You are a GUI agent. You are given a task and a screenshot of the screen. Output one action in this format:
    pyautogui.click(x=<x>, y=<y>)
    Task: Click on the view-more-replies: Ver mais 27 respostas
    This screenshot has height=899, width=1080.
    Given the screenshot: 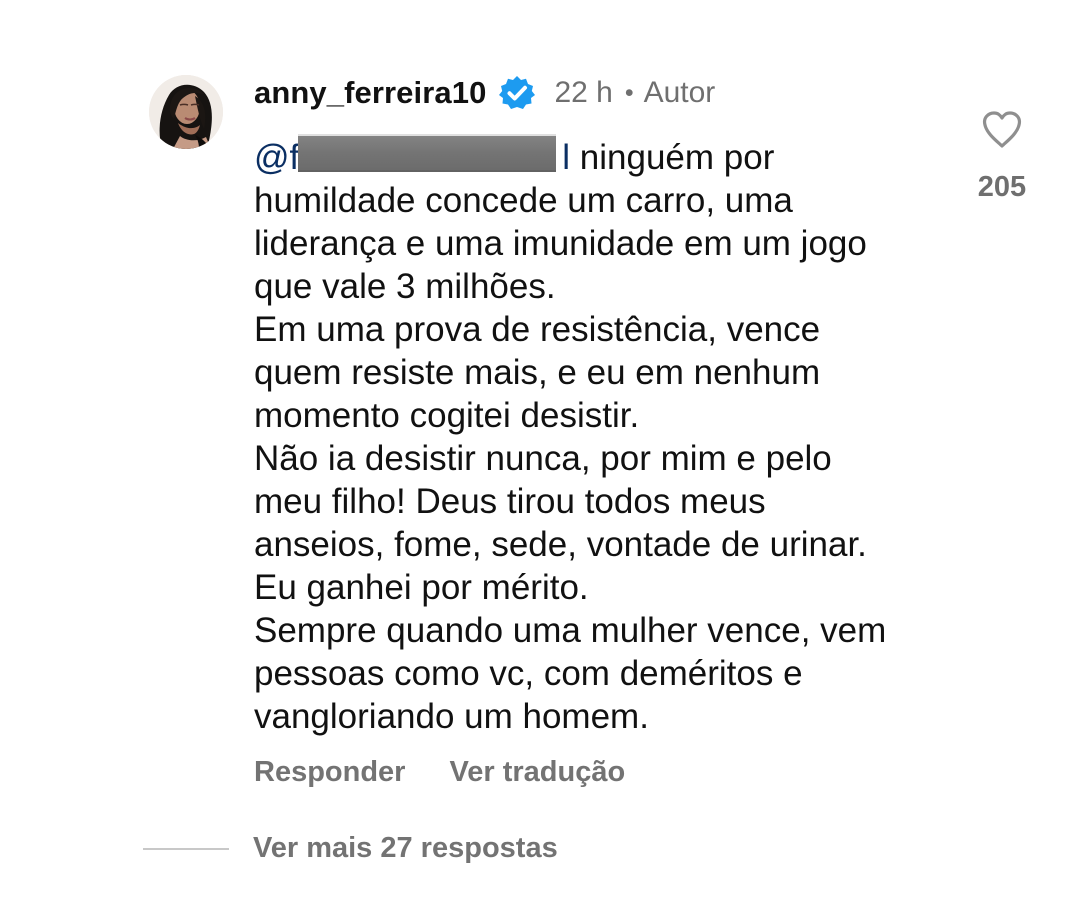 What is the action you would take?
    pyautogui.click(x=350, y=848)
    